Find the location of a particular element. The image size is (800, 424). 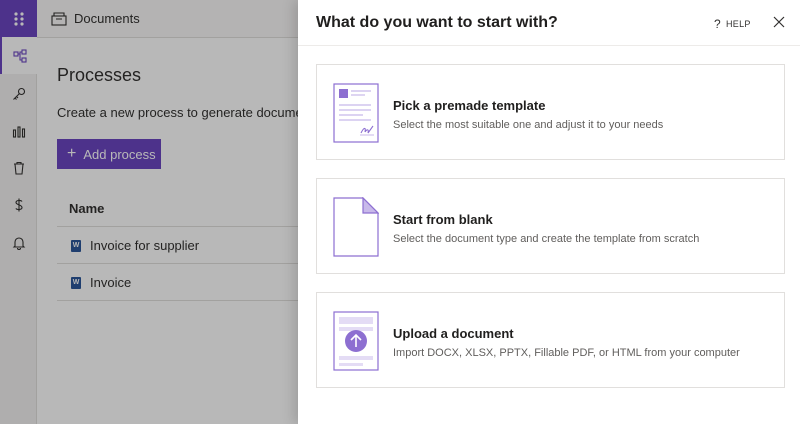

help-label: HELP is located at coordinates (738, 24).